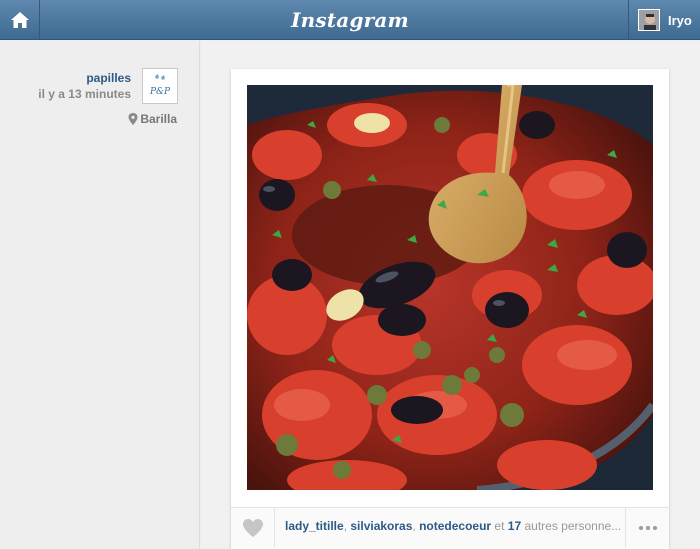 This screenshot has width=700, height=549. I want to click on liker-link-3: notedecoeur, so click(455, 526).